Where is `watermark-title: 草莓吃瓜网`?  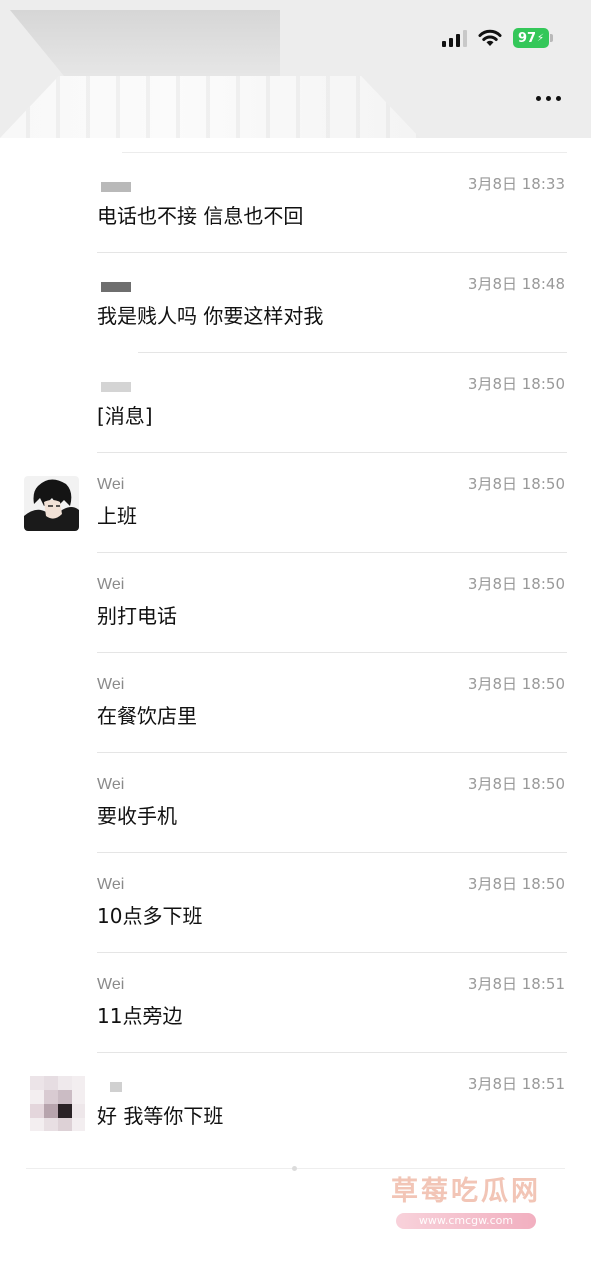 watermark-title: 草莓吃瓜网 is located at coordinates (466, 1191).